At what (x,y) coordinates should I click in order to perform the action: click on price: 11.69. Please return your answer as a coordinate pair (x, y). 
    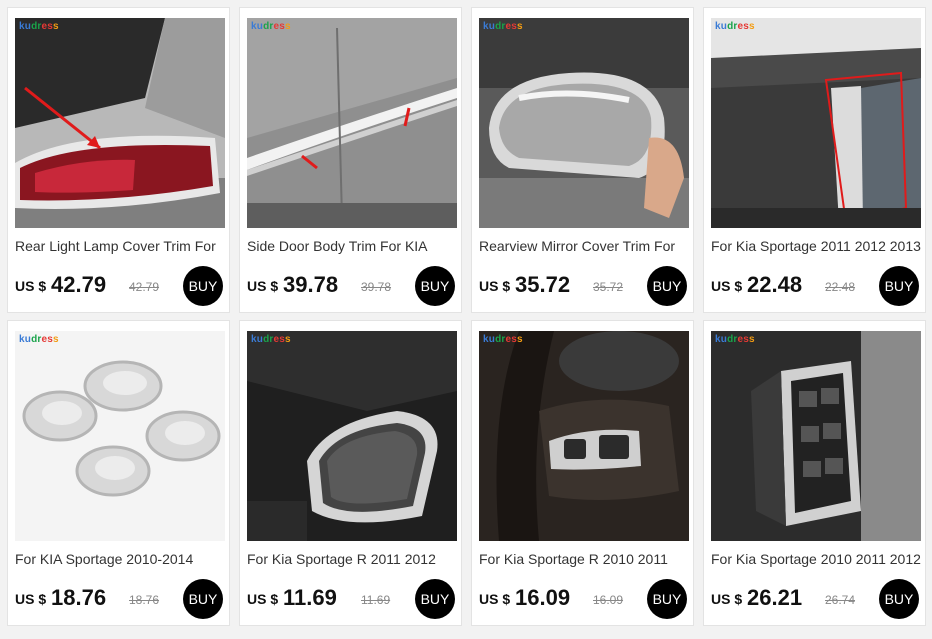
    Looking at the image, I should click on (310, 597).